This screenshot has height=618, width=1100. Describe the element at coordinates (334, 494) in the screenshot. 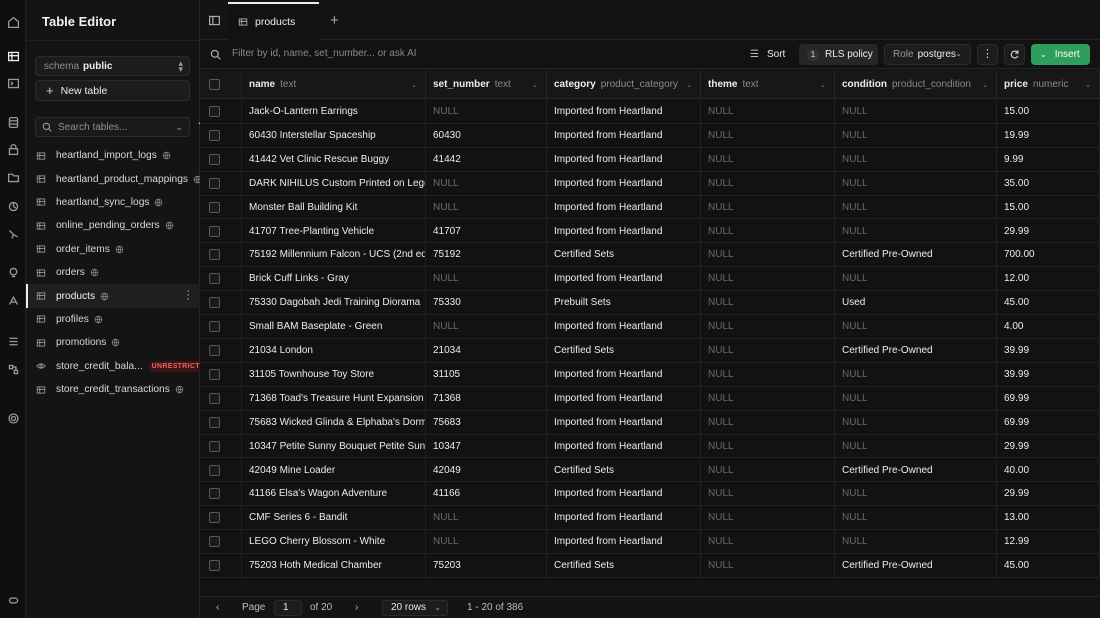

I see `cell-name: 41166 Elsa's Wagon Adventure` at that location.